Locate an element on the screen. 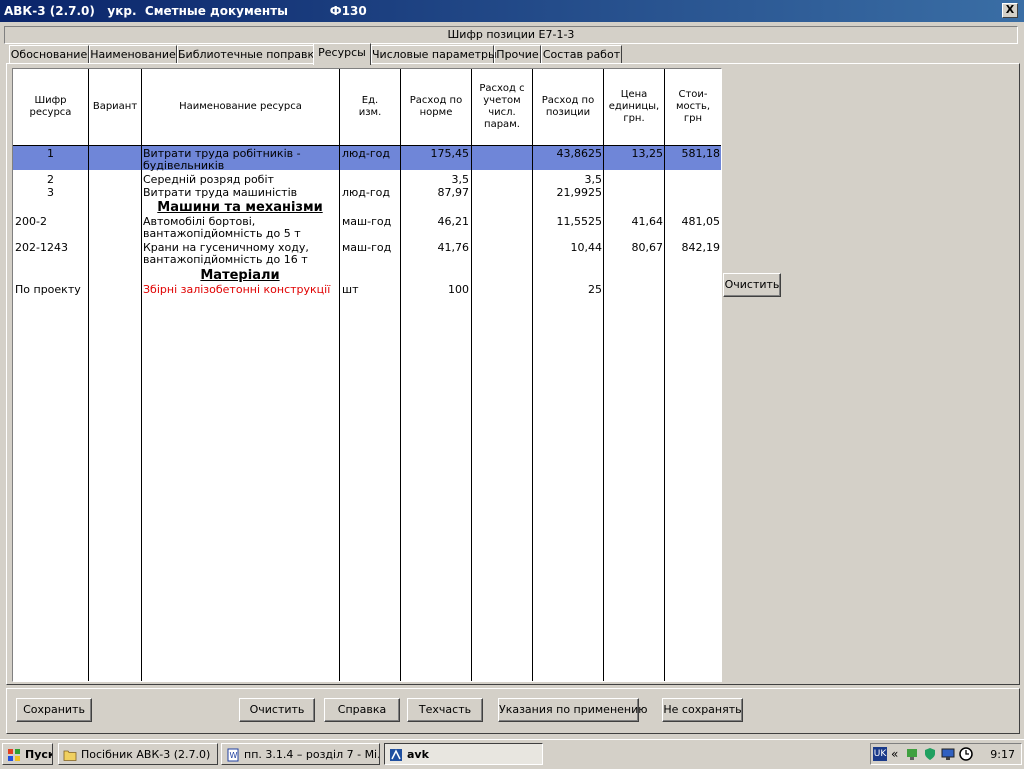 Image resolution: width=1024 pixels, height=769 pixels. clock-time: 9:17 is located at coordinates (1002, 754).